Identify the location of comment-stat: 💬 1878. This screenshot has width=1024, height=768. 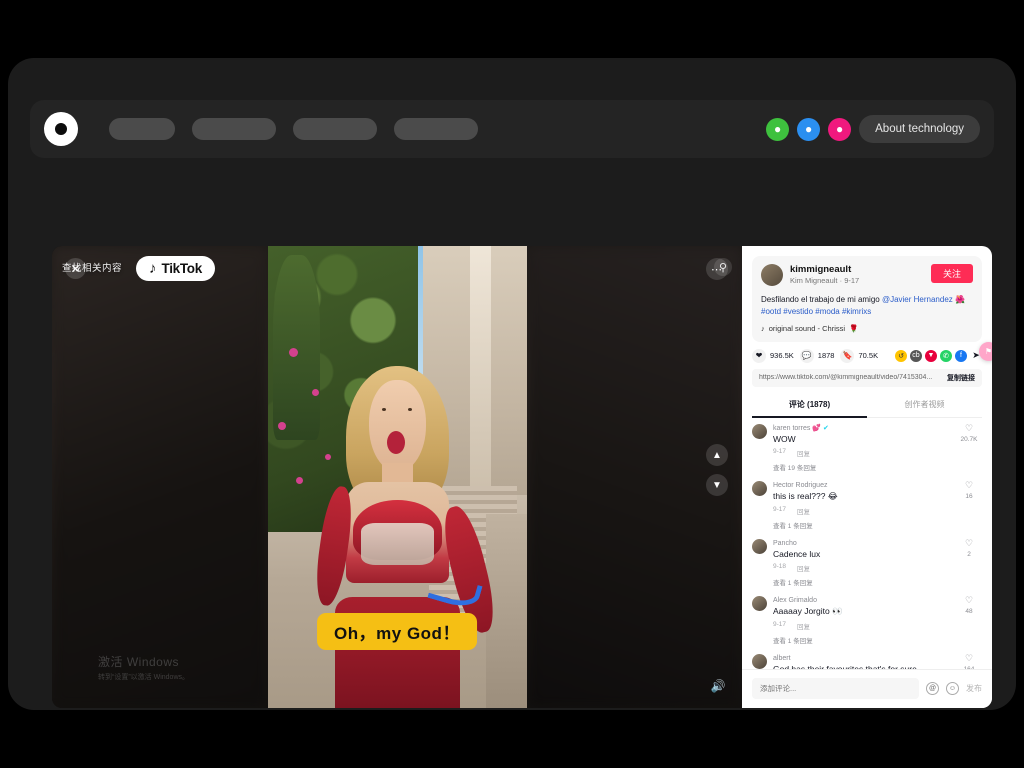
(817, 355).